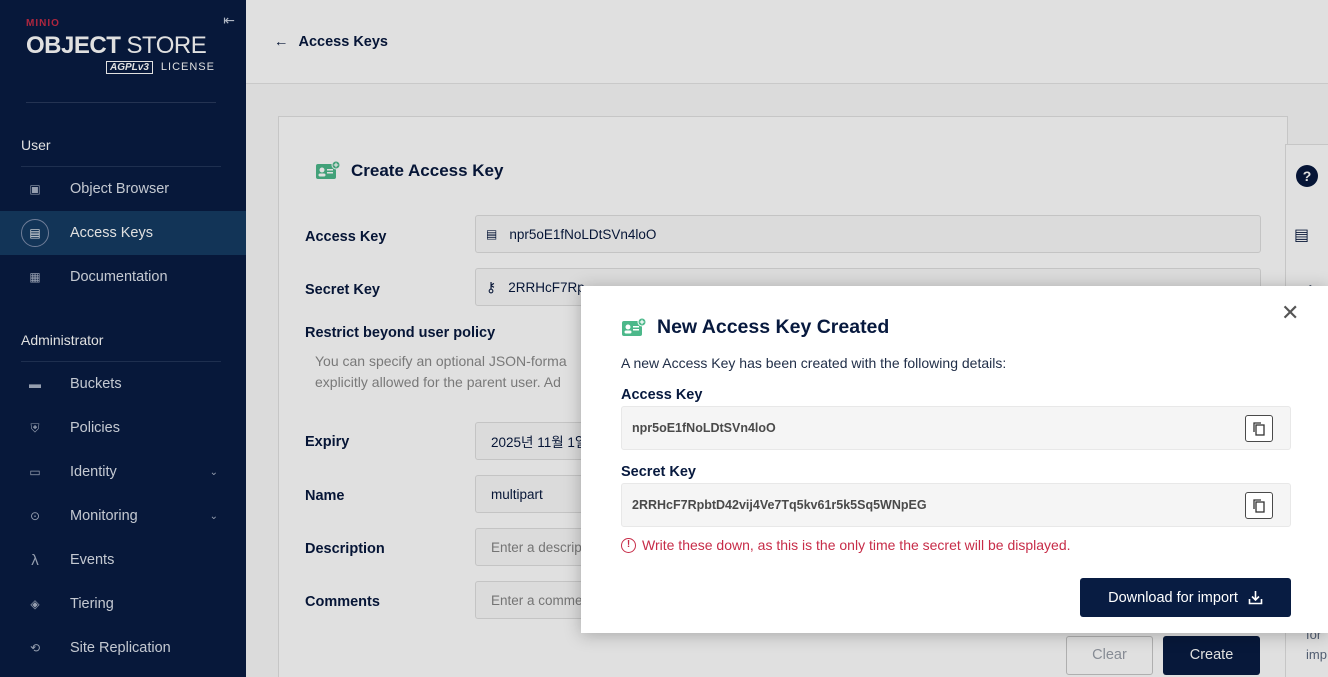 The width and height of the screenshot is (1328, 677). What do you see at coordinates (956, 505) in the screenshot?
I see `modal-secret-key-field: 2RRHcF7RpbtD42vij4Ve7Tq5kv61r5k5Sq5WNpEG` at bounding box center [956, 505].